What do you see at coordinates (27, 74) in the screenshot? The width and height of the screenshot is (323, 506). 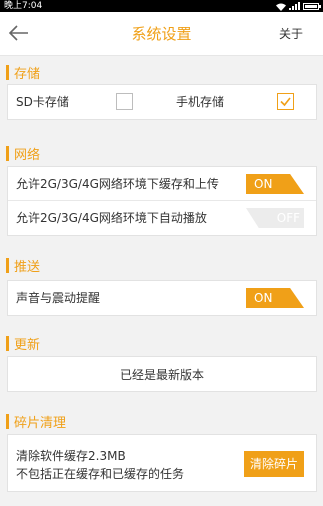 I see `section-title: 存储` at bounding box center [27, 74].